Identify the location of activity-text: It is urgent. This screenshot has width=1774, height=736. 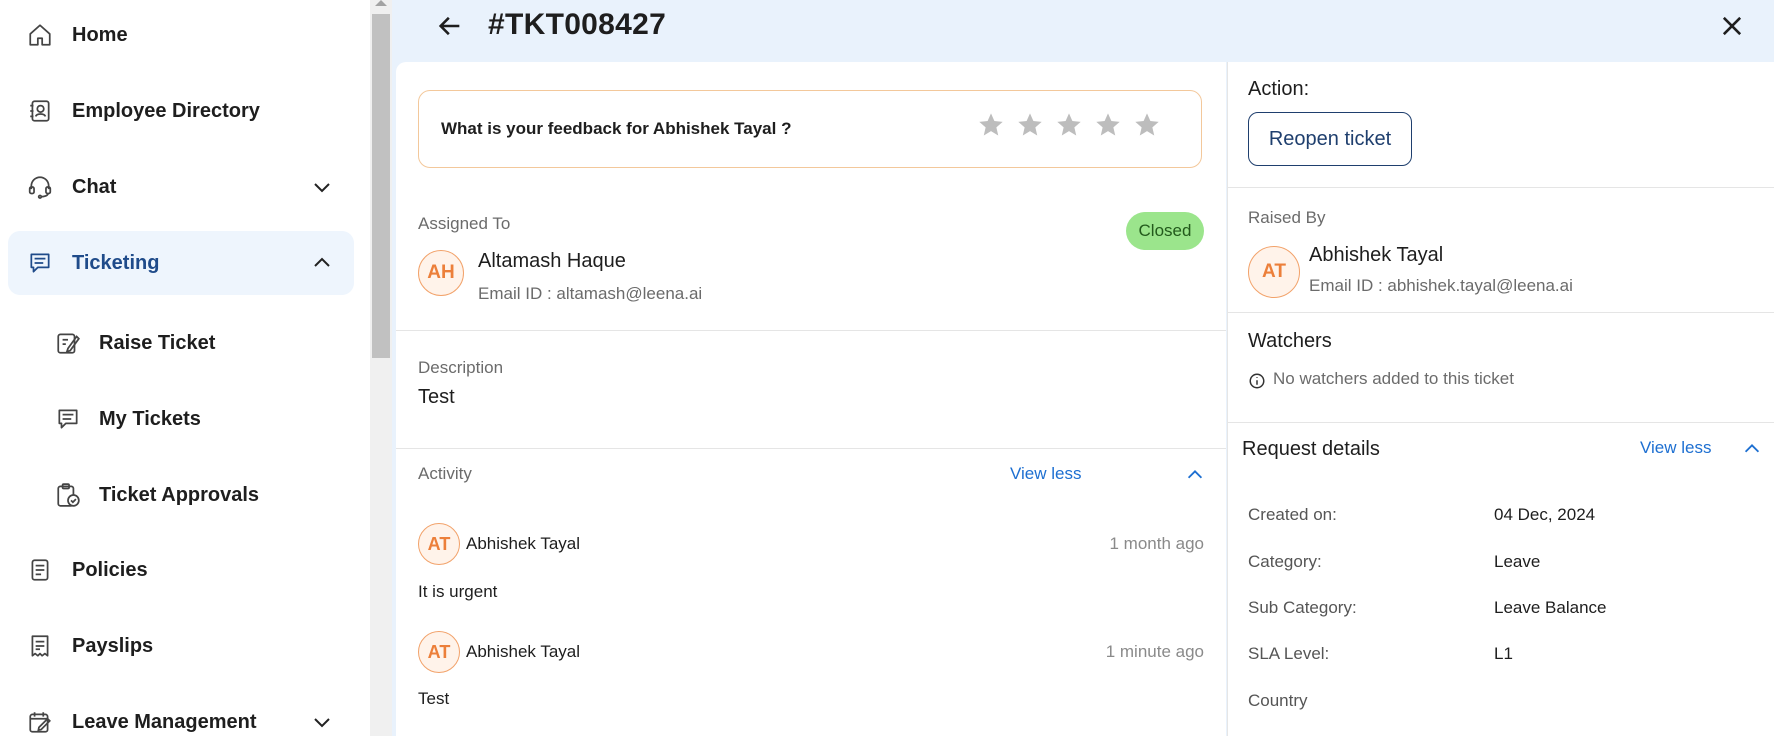
(458, 591).